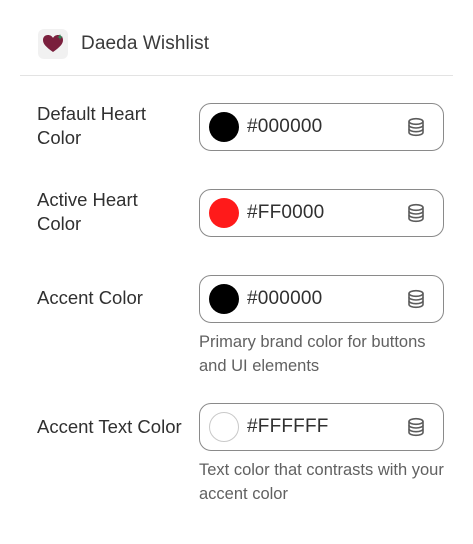  What do you see at coordinates (236, 75) in the screenshot?
I see `header-divider` at bounding box center [236, 75].